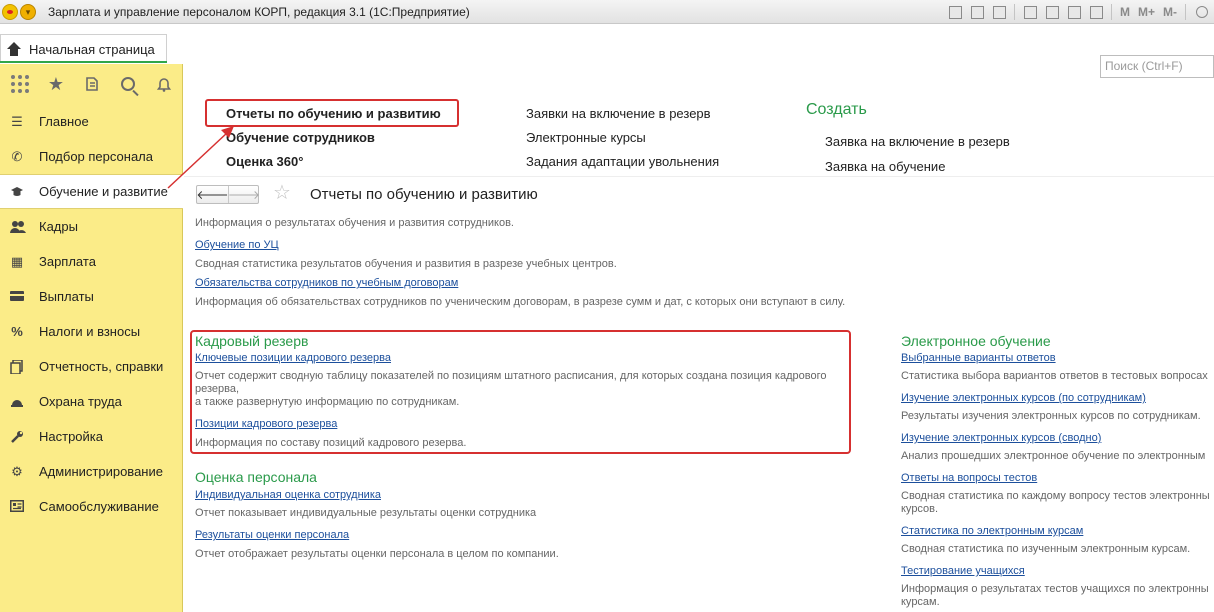 The image size is (1214, 612). What do you see at coordinates (67, 261) in the screenshot?
I see `sidebar-item-label: Зарплата` at bounding box center [67, 261].